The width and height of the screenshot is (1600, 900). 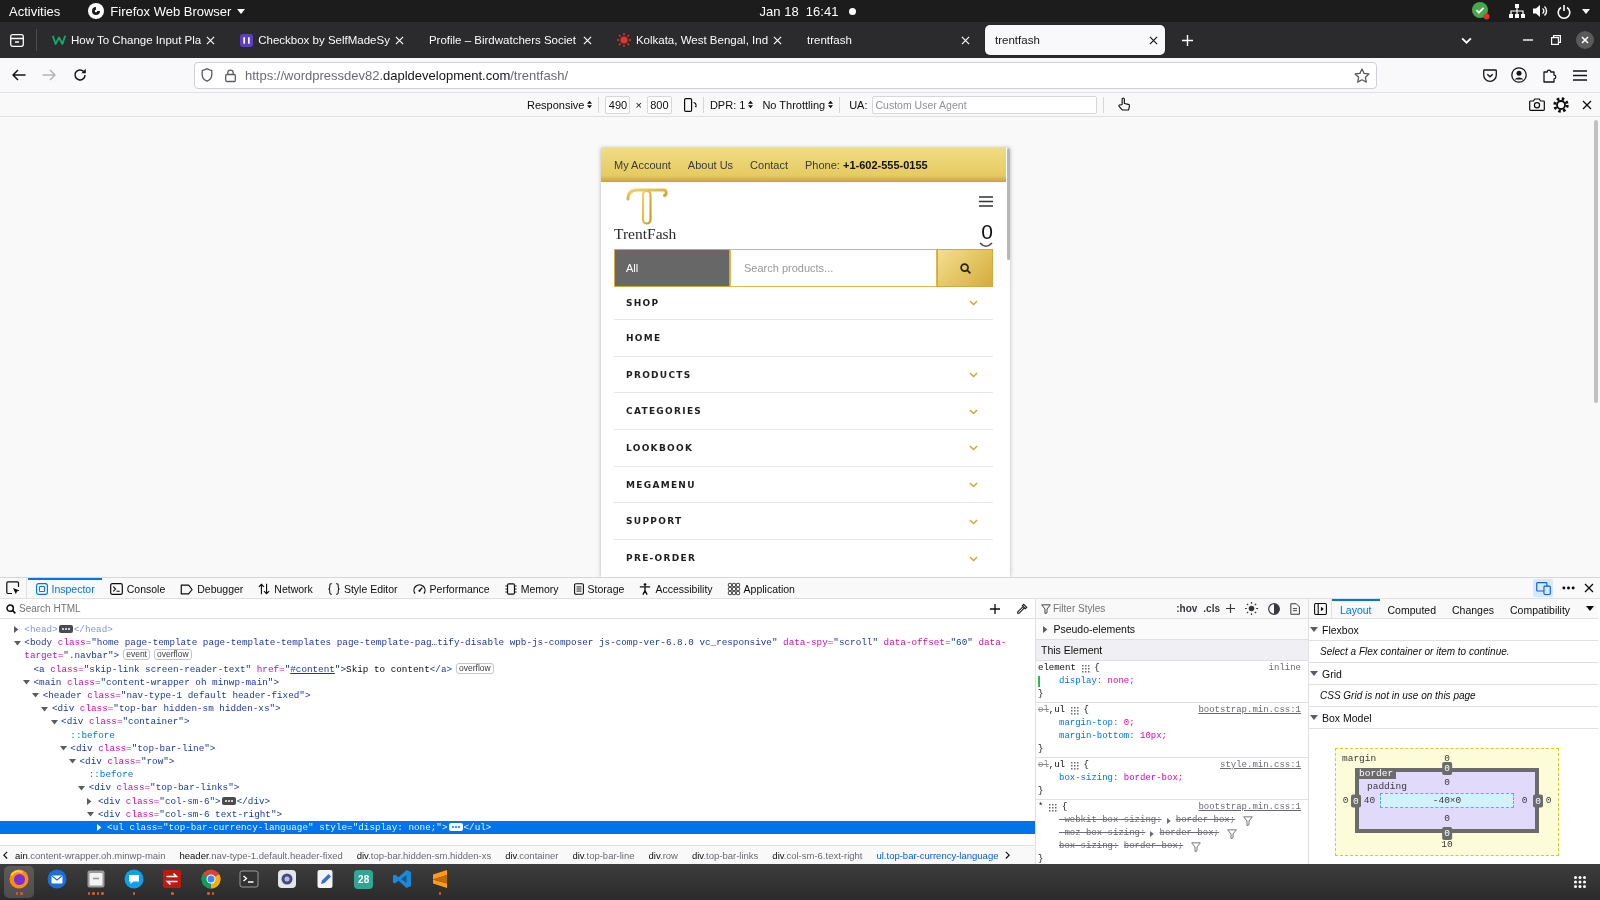 I want to click on contrast-icon, so click(x=1274, y=608).